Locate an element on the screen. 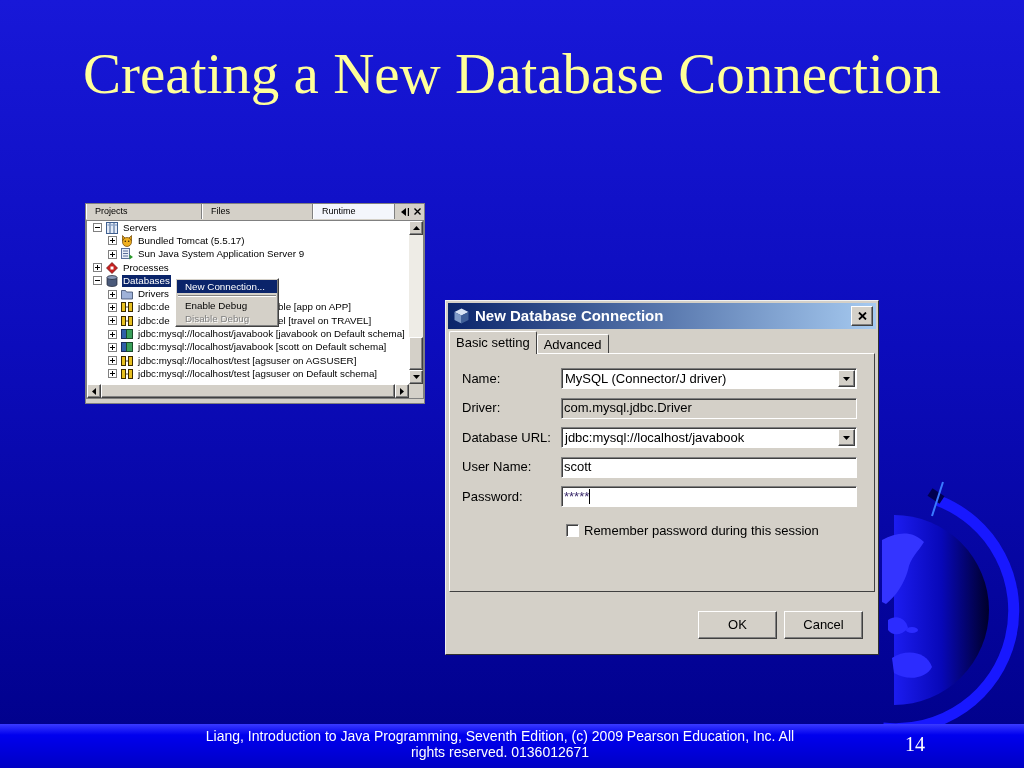  field-label: Driver: is located at coordinates (482, 408).